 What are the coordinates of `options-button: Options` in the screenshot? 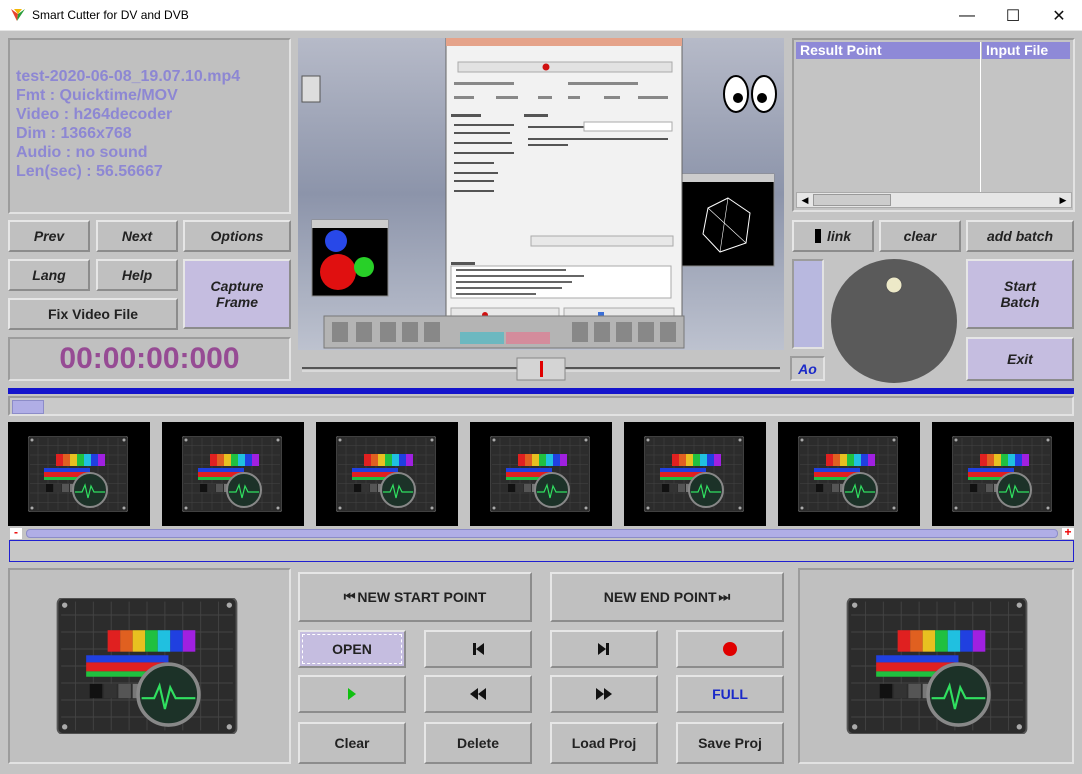 It's located at (237, 236).